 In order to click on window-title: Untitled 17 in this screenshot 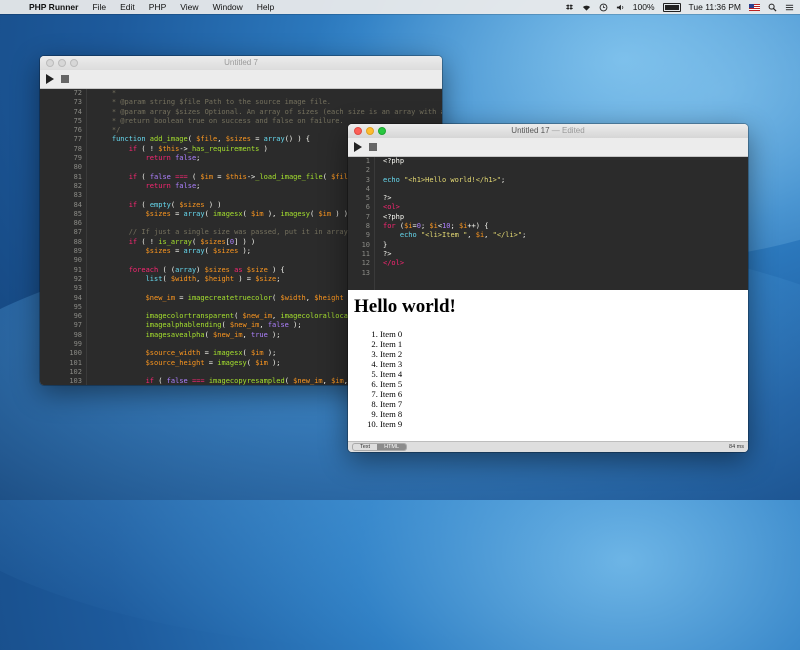, I will do `click(530, 130)`.